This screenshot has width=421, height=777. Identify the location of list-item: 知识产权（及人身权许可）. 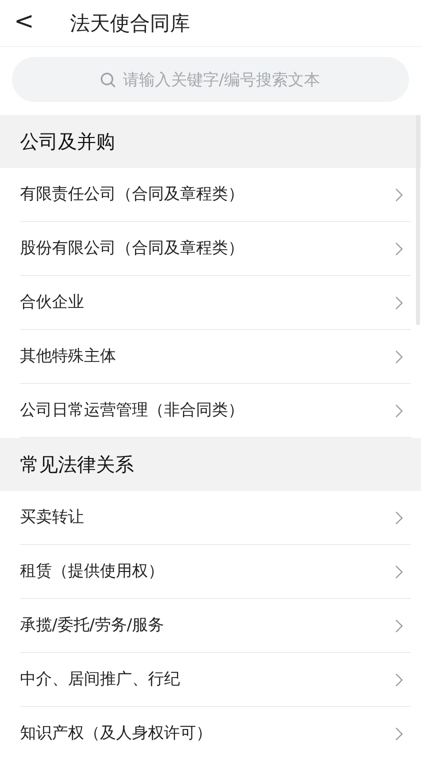
(215, 733).